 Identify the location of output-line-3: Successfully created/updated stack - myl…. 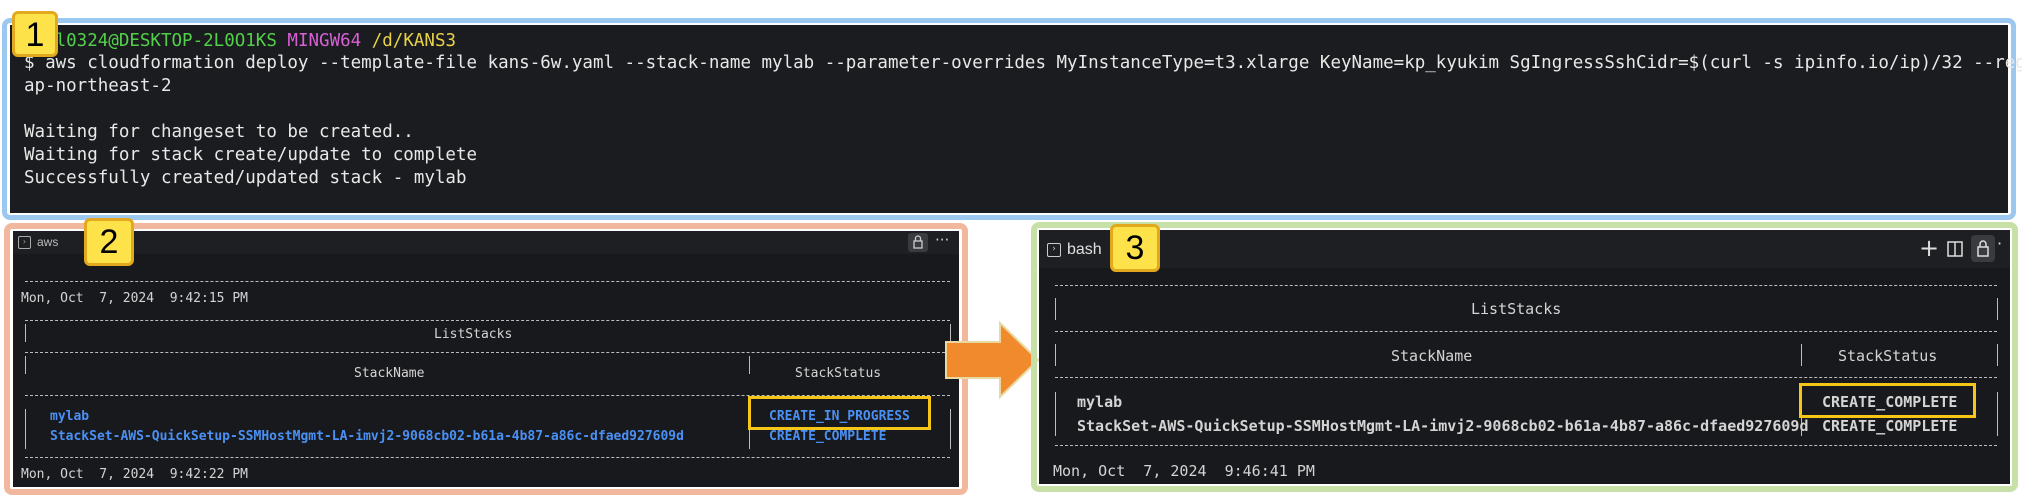
(245, 178).